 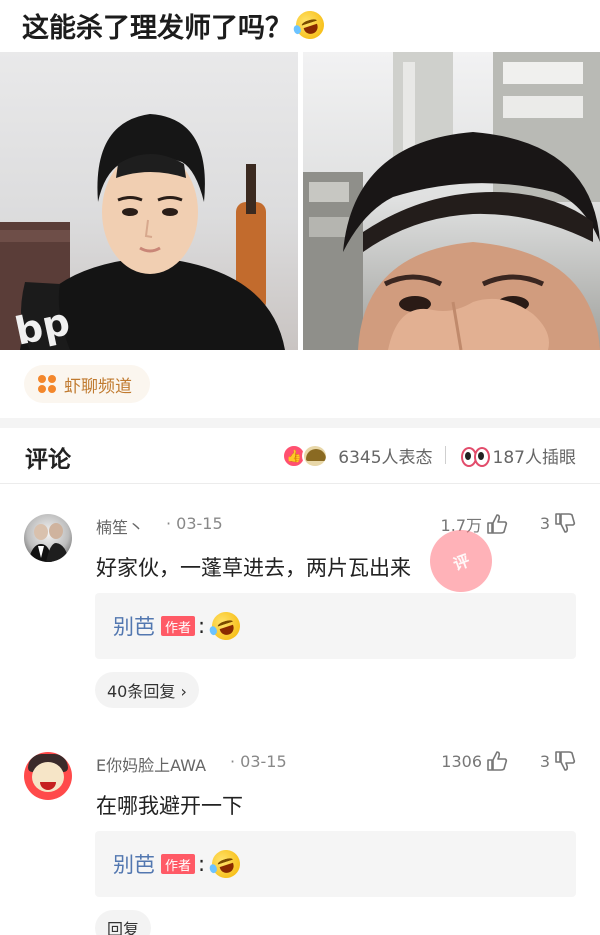 What do you see at coordinates (385, 457) in the screenshot?
I see `reaction-count: 6345人表态` at bounding box center [385, 457].